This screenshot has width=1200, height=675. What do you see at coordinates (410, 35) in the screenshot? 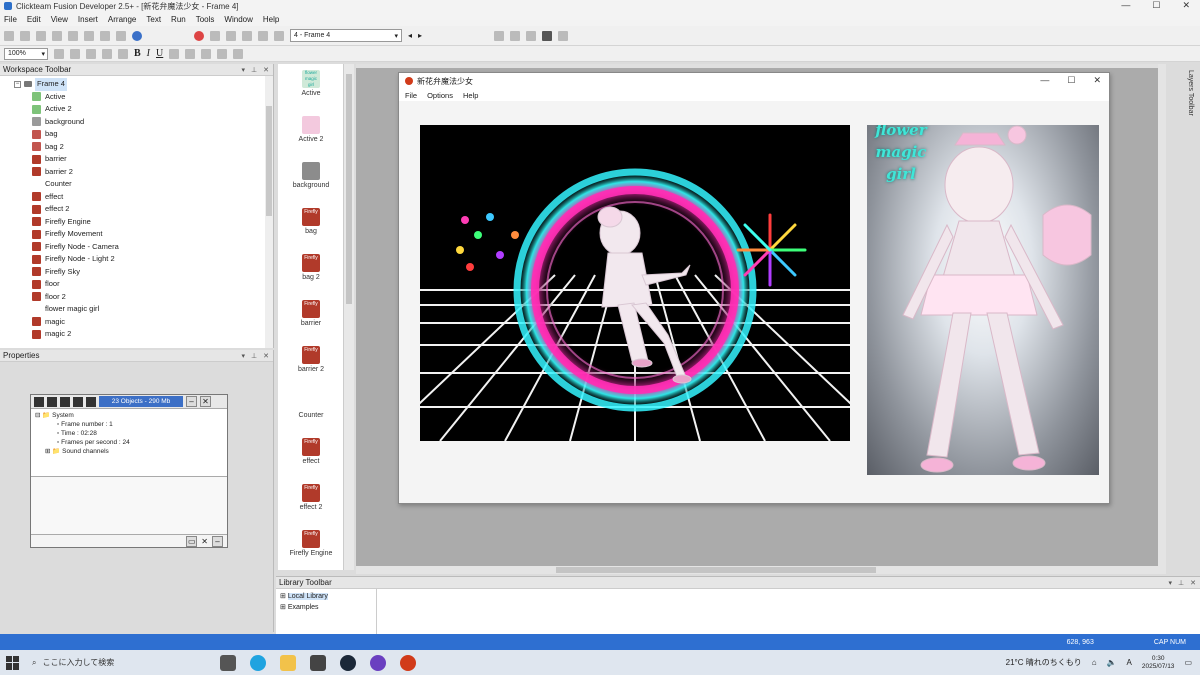
I see `prev-frame-icon: ◂` at bounding box center [410, 35].